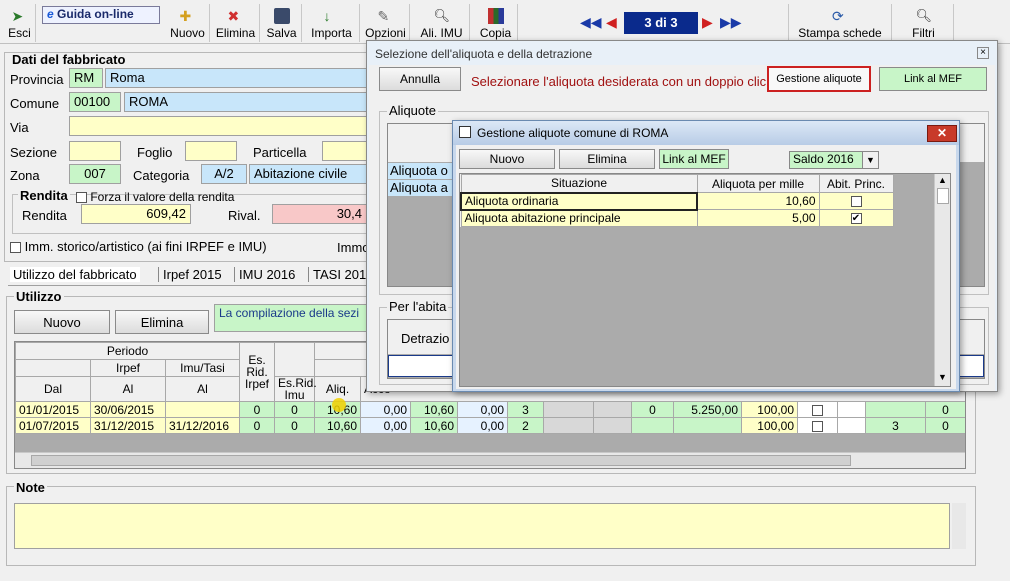 The height and width of the screenshot is (581, 1010). I want to click on scroll-up-icon: ▲, so click(942, 180).